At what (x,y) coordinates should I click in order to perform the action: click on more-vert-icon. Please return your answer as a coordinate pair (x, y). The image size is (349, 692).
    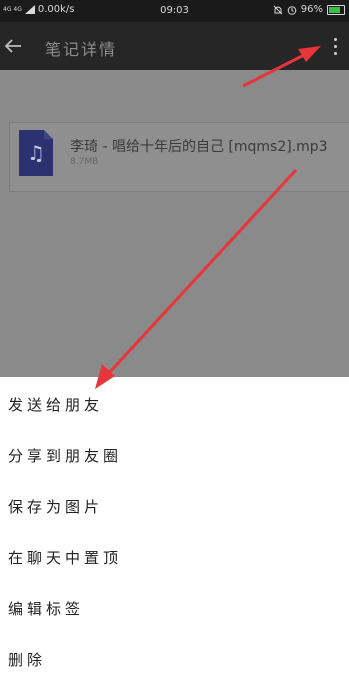
    Looking at the image, I should click on (335, 39).